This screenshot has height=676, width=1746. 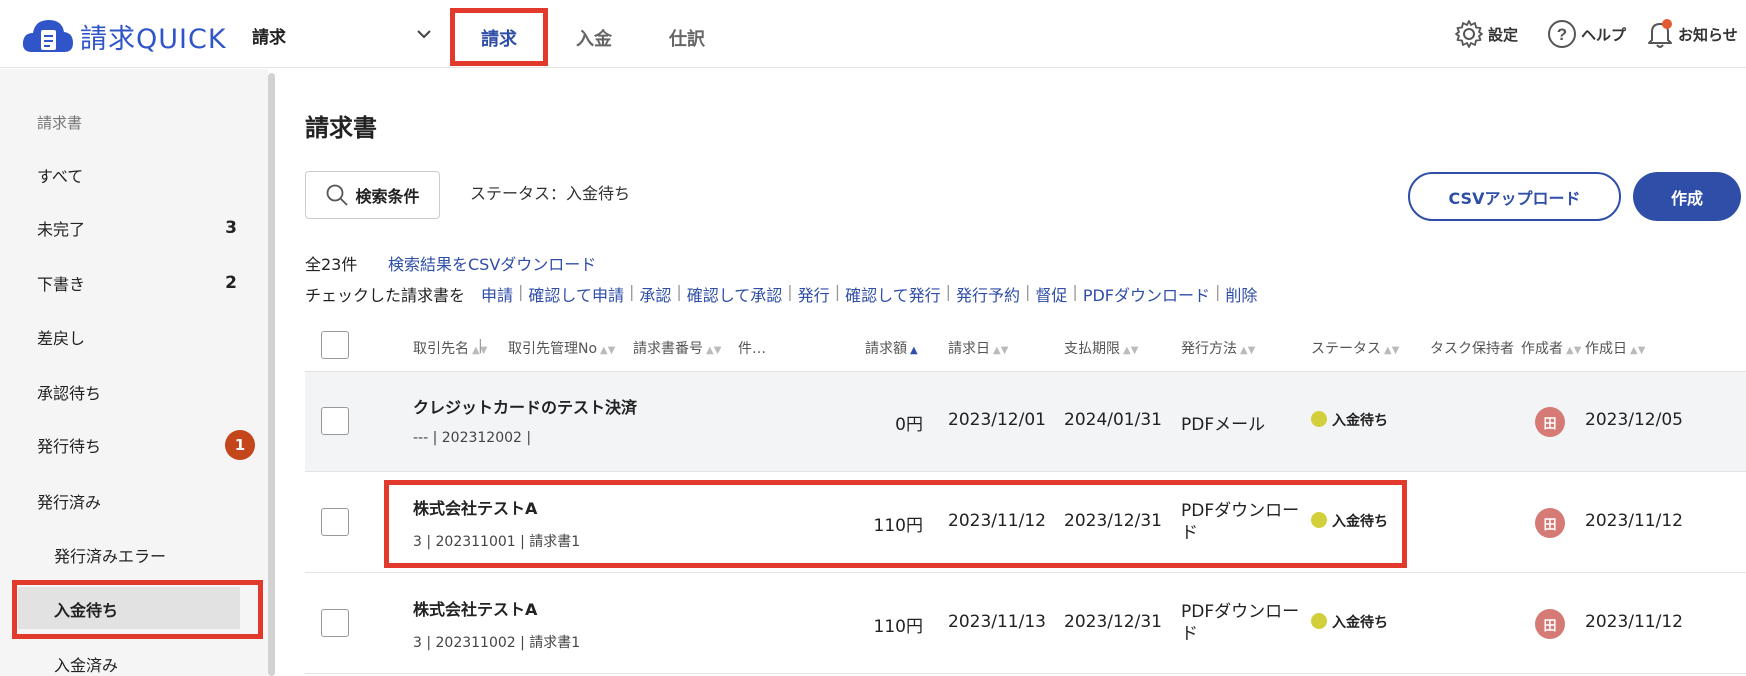 What do you see at coordinates (1101, 348) in the screenshot?
I see `column-header-due-date: 支払期限 ▲▼` at bounding box center [1101, 348].